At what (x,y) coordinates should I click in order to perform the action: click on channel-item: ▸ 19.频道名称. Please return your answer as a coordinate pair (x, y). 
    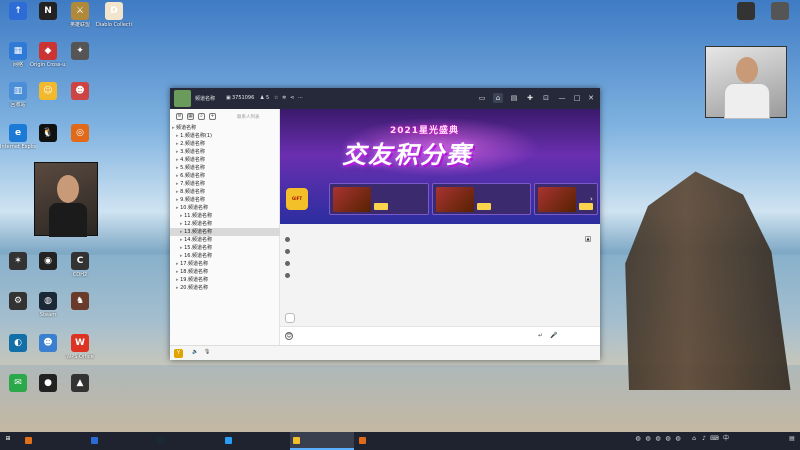
    Looking at the image, I should click on (225, 280).